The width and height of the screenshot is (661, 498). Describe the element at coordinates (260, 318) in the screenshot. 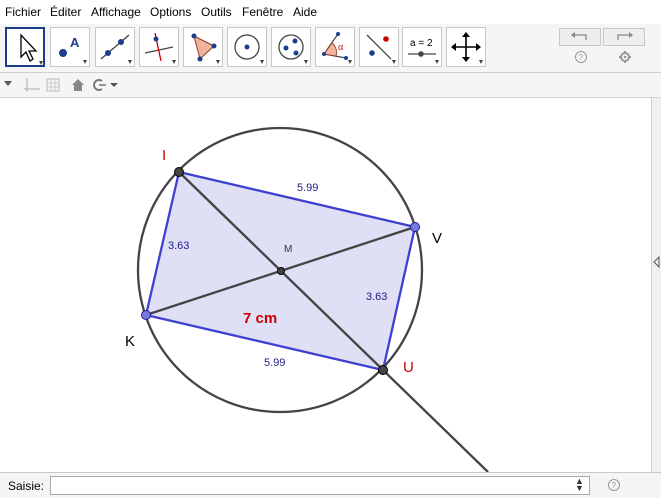

I see `area-text: 7 cm` at that location.